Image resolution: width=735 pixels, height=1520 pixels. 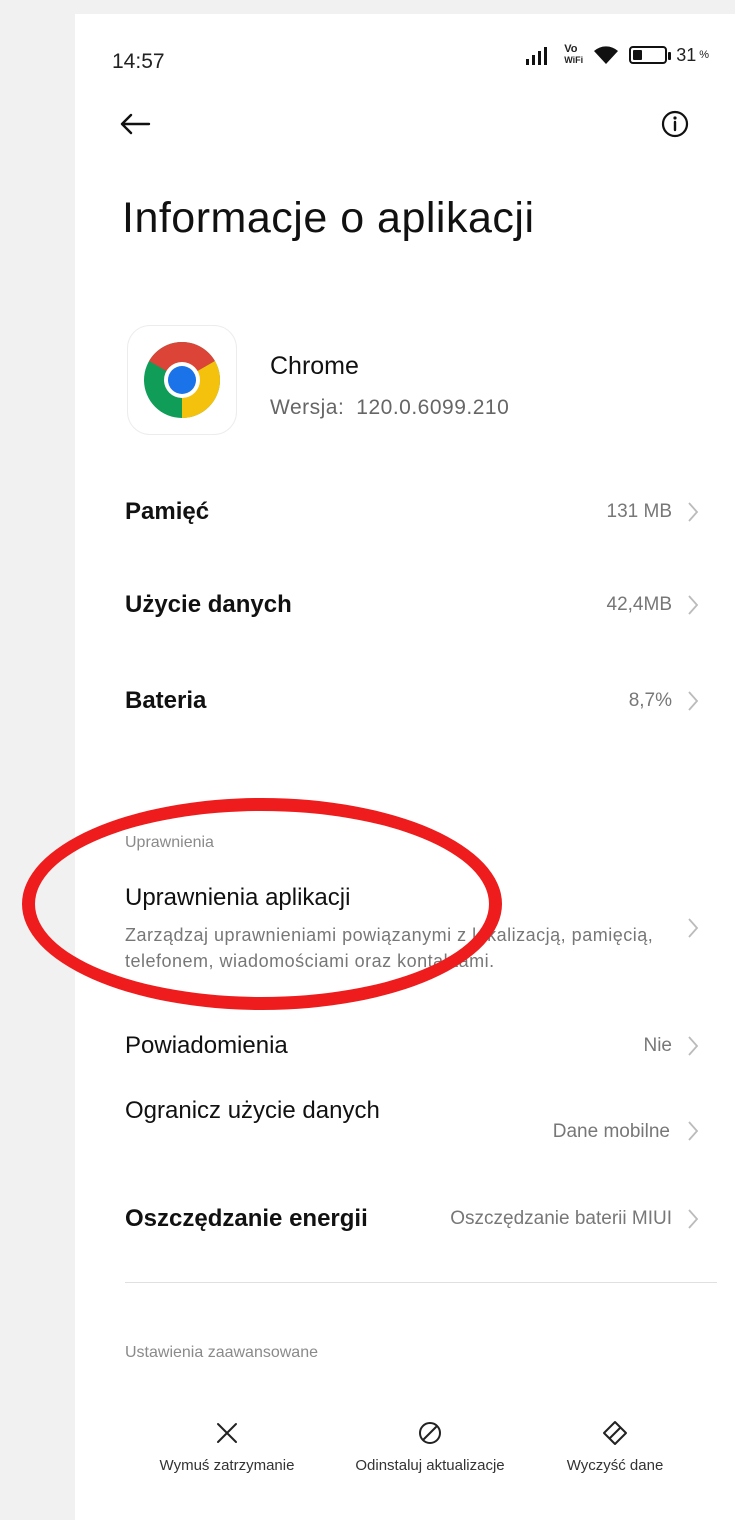 What do you see at coordinates (206, 1045) in the screenshot?
I see `notifications-label: Powiadomienia` at bounding box center [206, 1045].